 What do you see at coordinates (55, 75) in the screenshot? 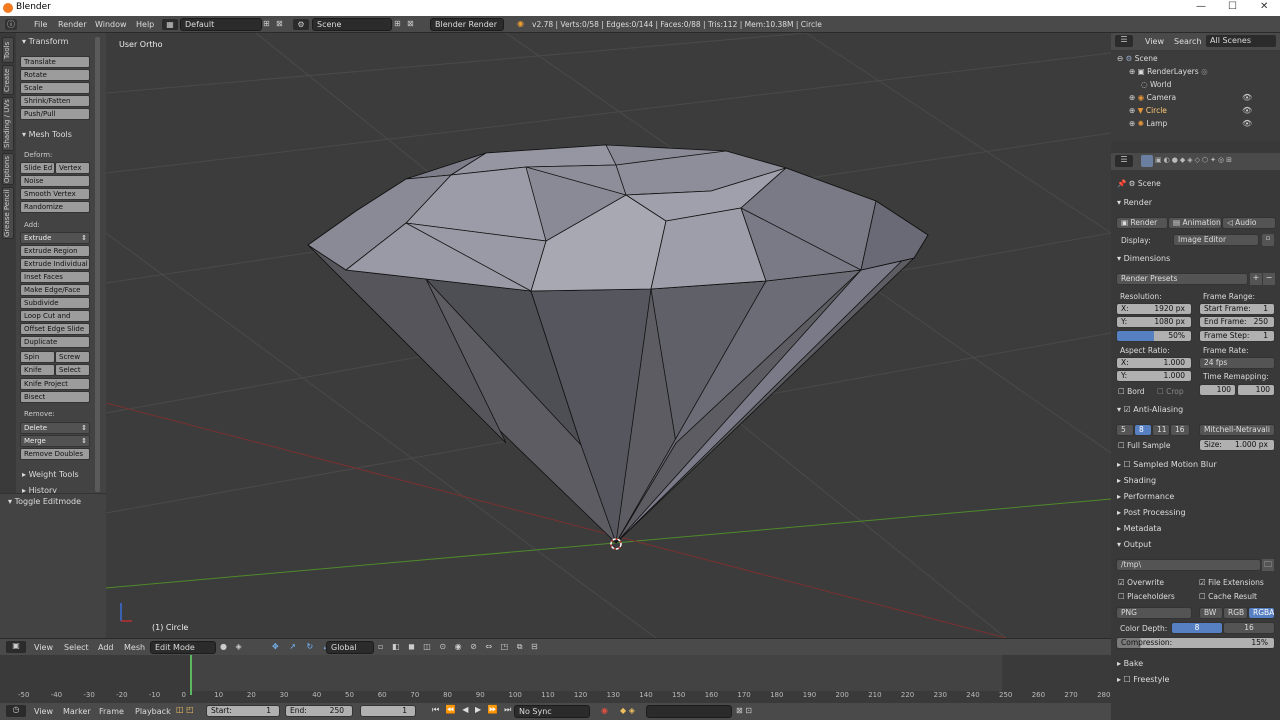
I see `rotate-button: Rotate` at bounding box center [55, 75].